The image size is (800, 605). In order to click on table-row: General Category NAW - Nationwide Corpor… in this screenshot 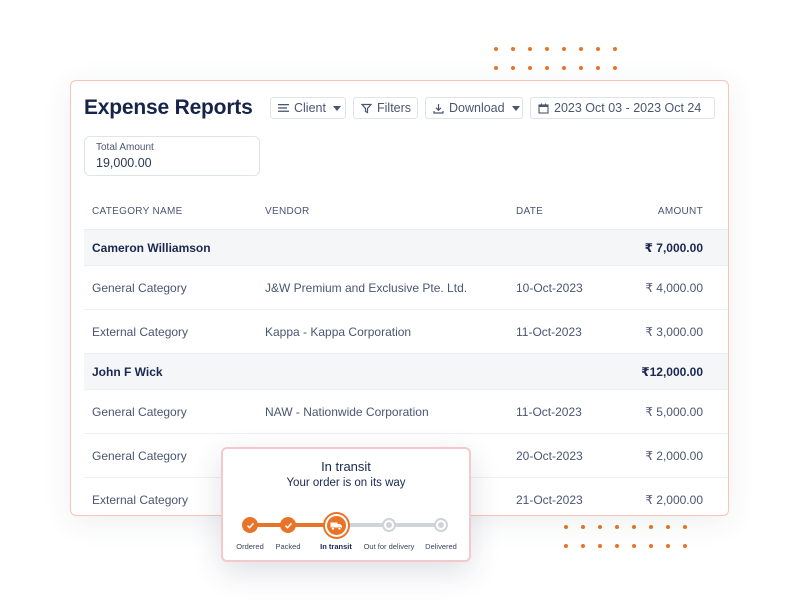, I will do `click(406, 412)`.